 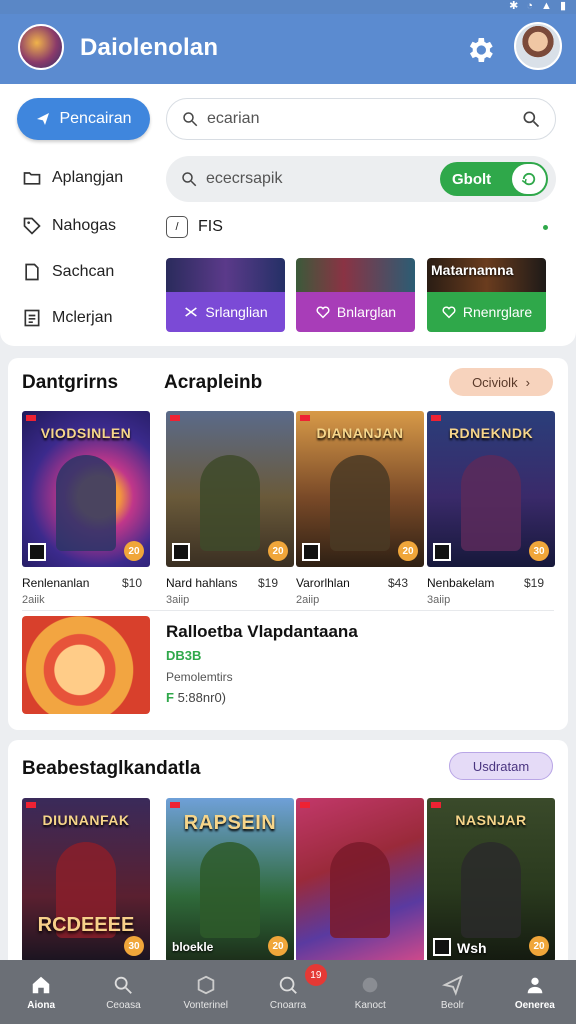 I want to click on nav-item-library: Vonterinel, so click(x=206, y=992).